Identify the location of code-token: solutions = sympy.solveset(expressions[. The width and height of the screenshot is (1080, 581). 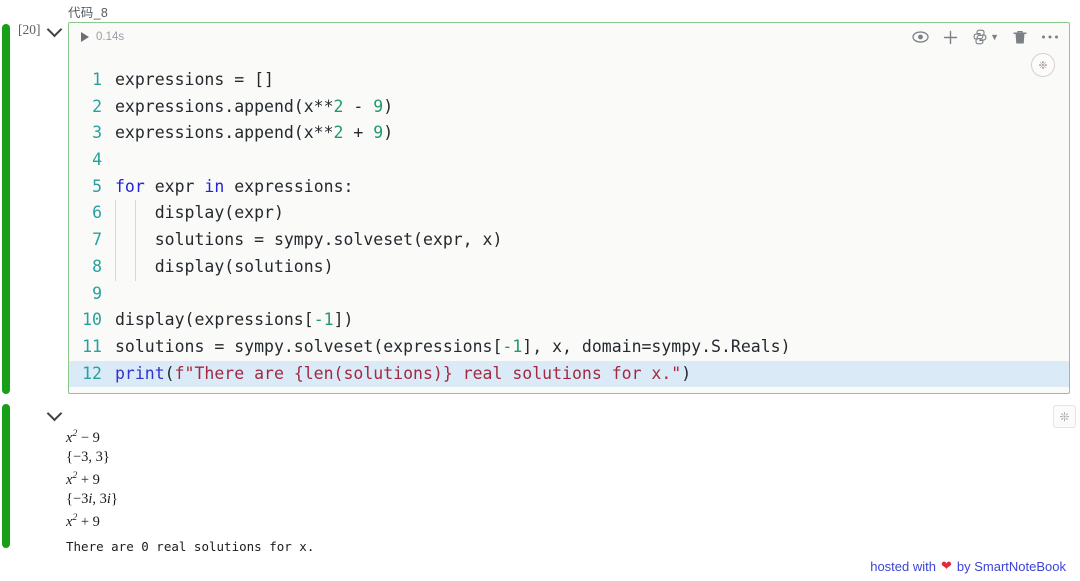
(309, 346).